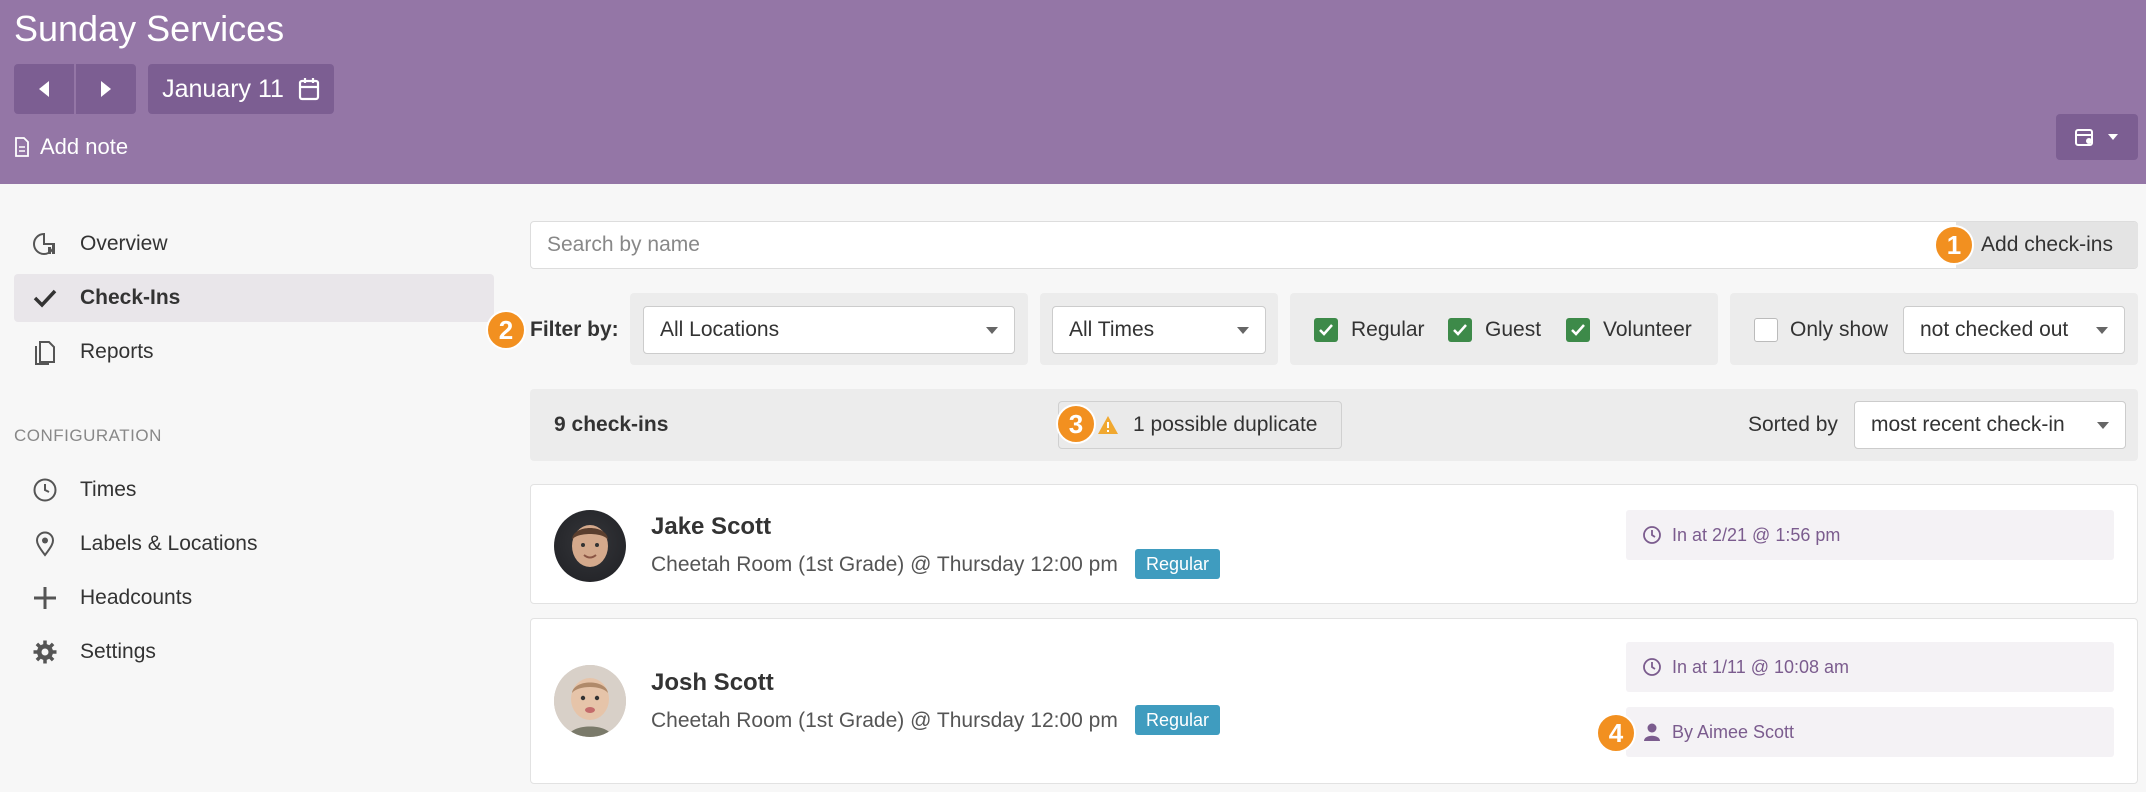  I want to click on check-ins-count: 9 check-ins, so click(611, 424).